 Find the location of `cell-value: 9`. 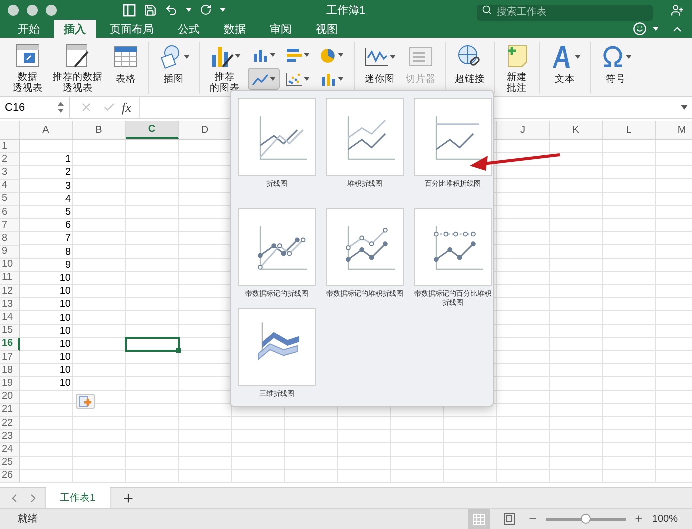

cell-value: 9 is located at coordinates (68, 265).